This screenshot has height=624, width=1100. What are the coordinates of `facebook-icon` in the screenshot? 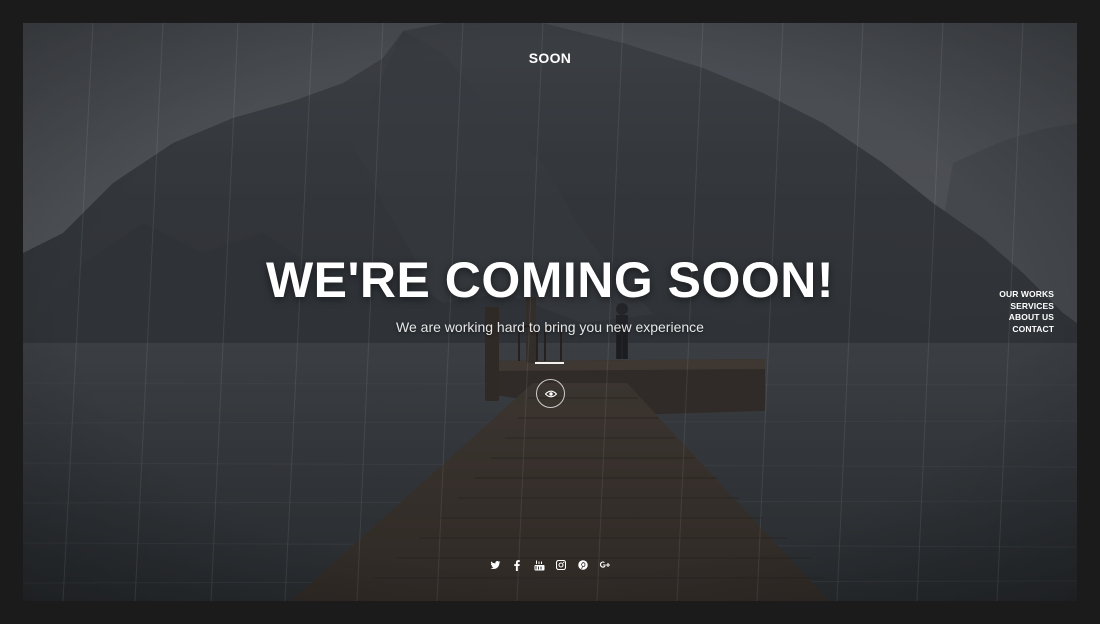 It's located at (517, 565).